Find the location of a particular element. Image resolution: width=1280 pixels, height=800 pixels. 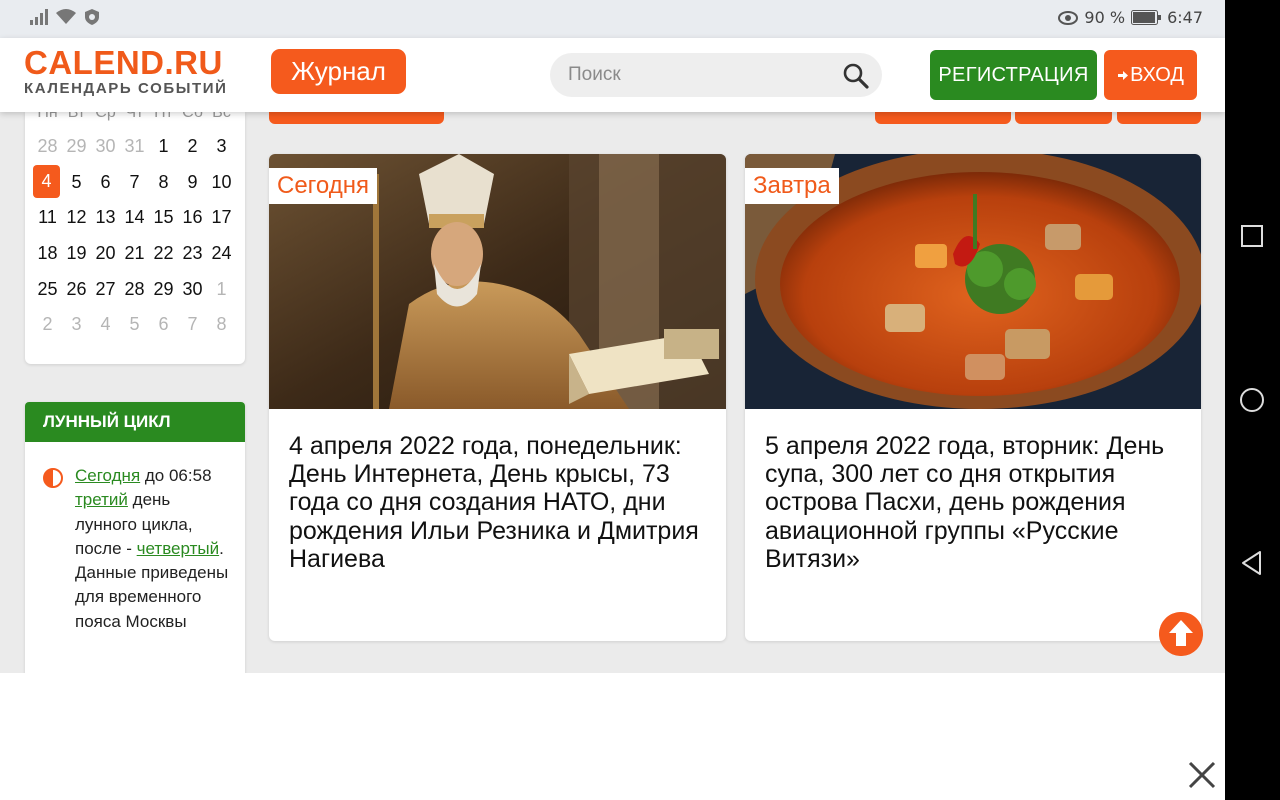

calendar-day: 20 is located at coordinates (105, 253).